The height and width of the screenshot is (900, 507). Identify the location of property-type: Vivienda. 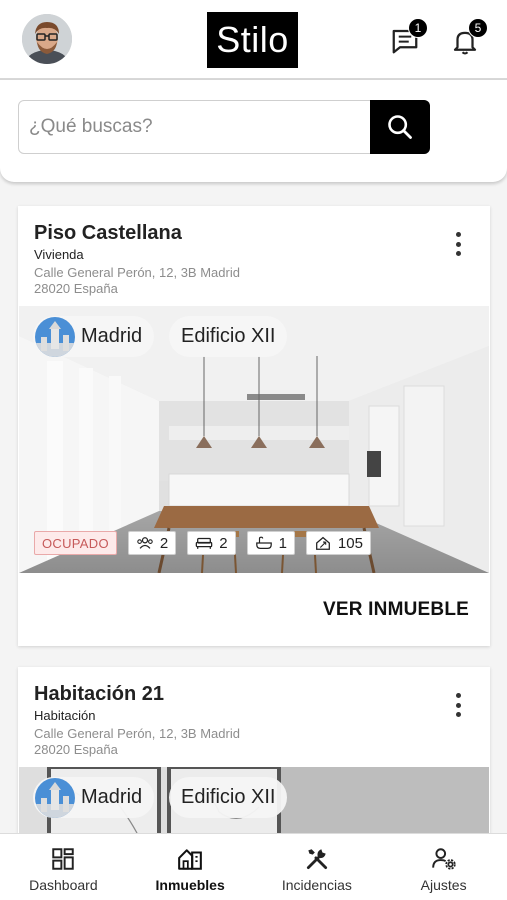
(59, 254).